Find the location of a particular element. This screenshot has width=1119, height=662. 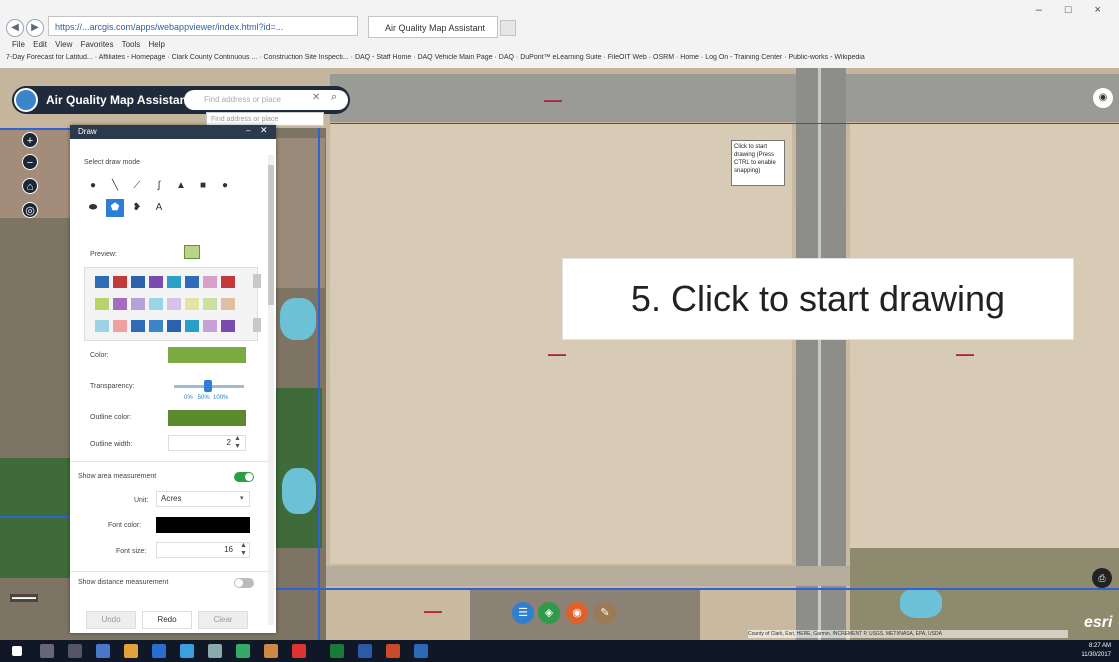

menu-file: File is located at coordinates (18, 44).